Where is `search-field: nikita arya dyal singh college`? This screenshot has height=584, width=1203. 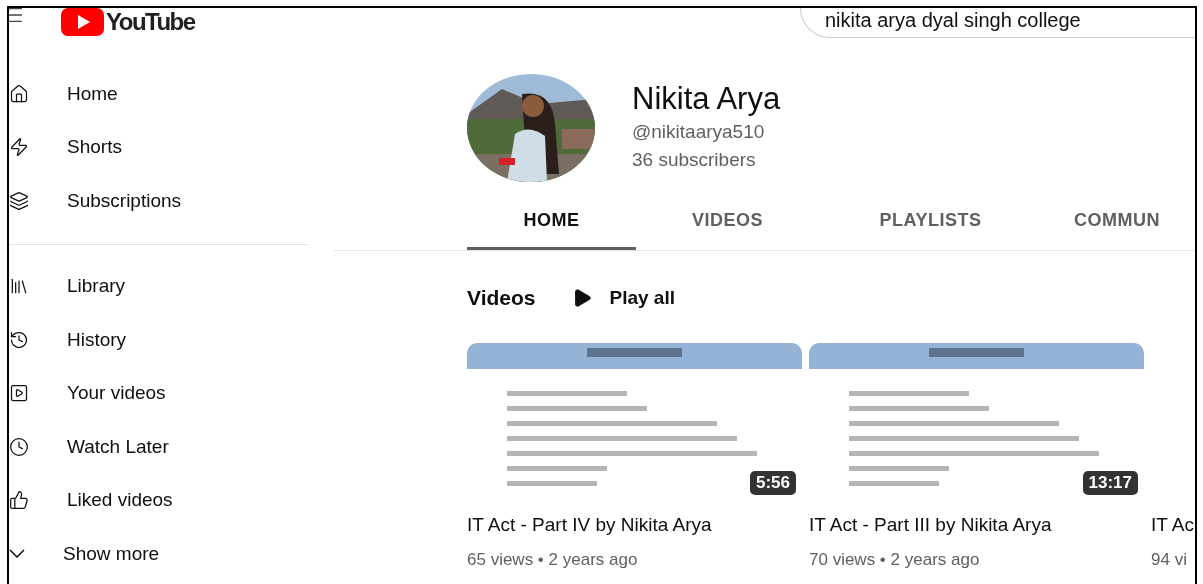 search-field: nikita arya dyal singh college is located at coordinates (997, 23).